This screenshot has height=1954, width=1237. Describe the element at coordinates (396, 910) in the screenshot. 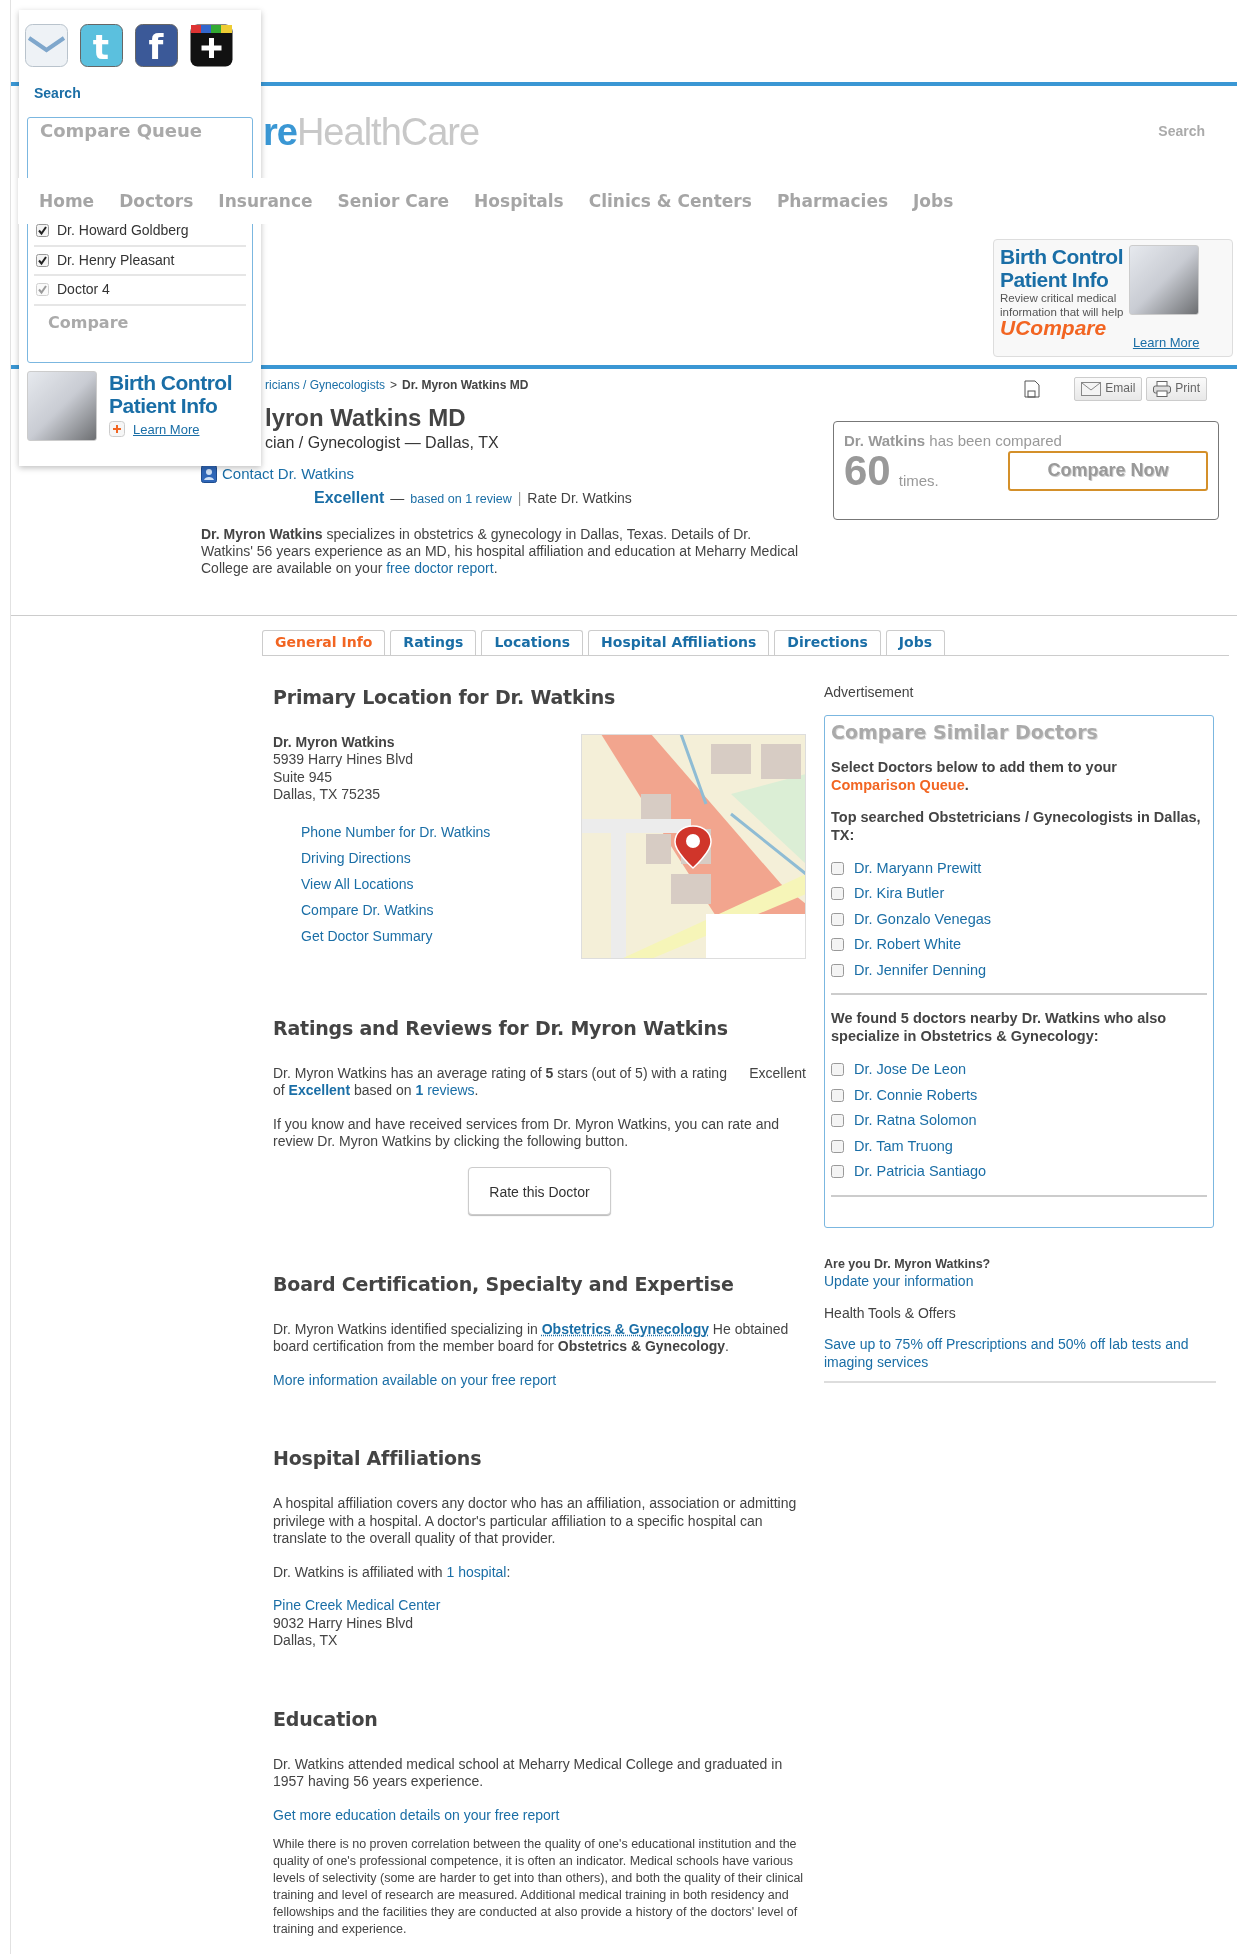

I see `location-link: Compare Dr. Watkins` at that location.